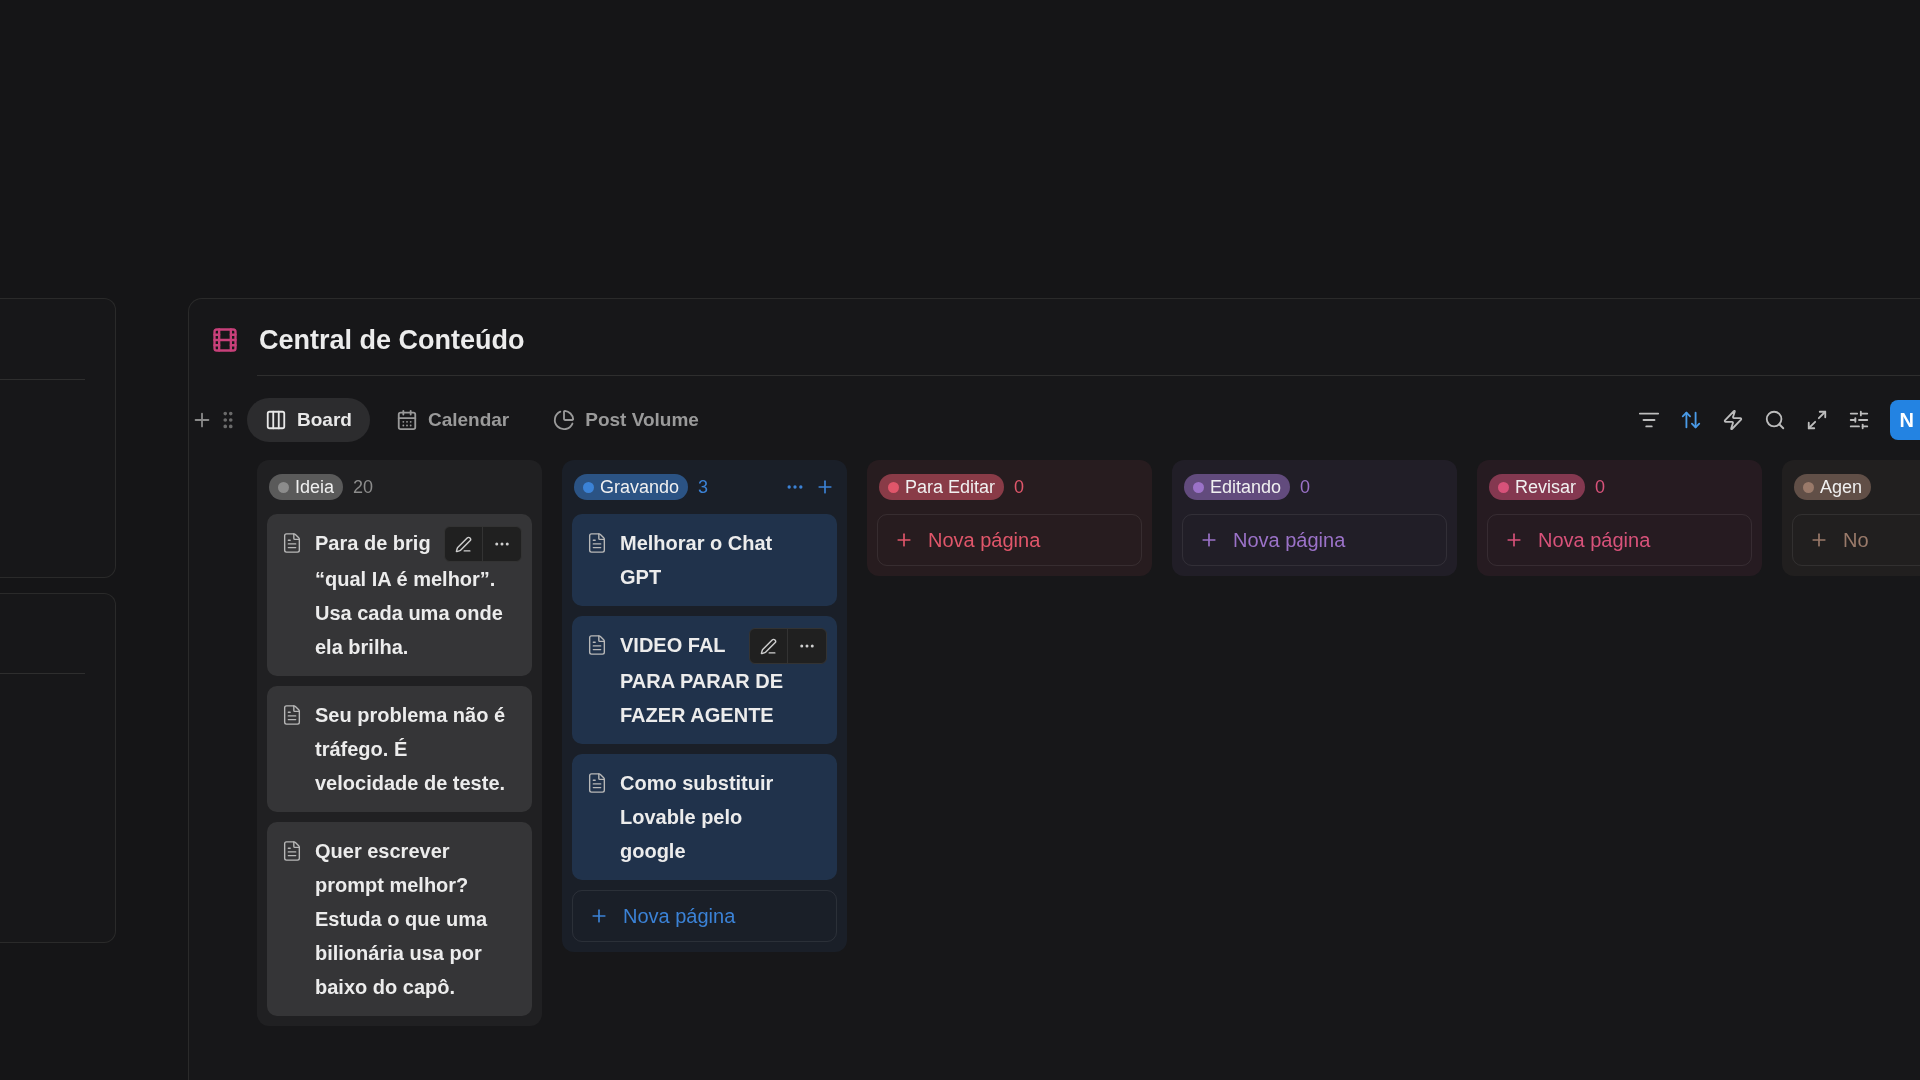  Describe the element at coordinates (1858, 420) in the screenshot. I see `settings-icon` at that location.